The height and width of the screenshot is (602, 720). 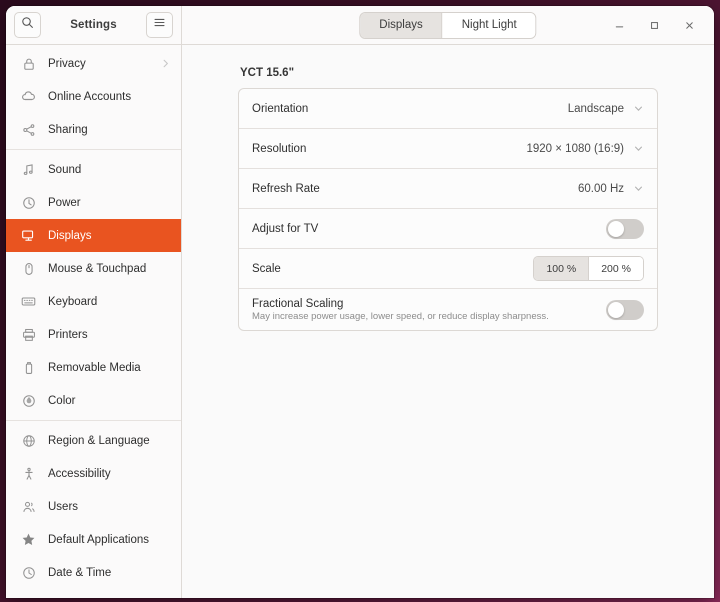 I want to click on refresh-rate-row: Refresh Rate 60.00 Hz, so click(x=448, y=189).